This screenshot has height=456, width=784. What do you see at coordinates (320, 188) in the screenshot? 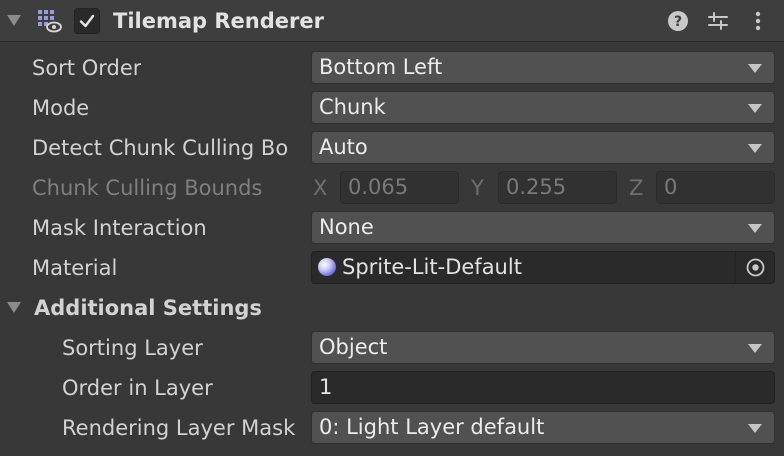
I see `x-axis-label: X` at bounding box center [320, 188].